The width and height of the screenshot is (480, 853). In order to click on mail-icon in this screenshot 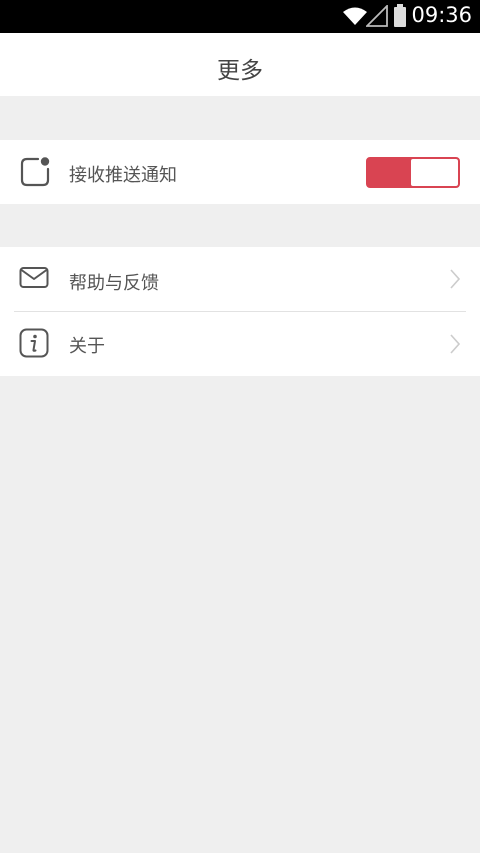, I will do `click(34, 277)`.